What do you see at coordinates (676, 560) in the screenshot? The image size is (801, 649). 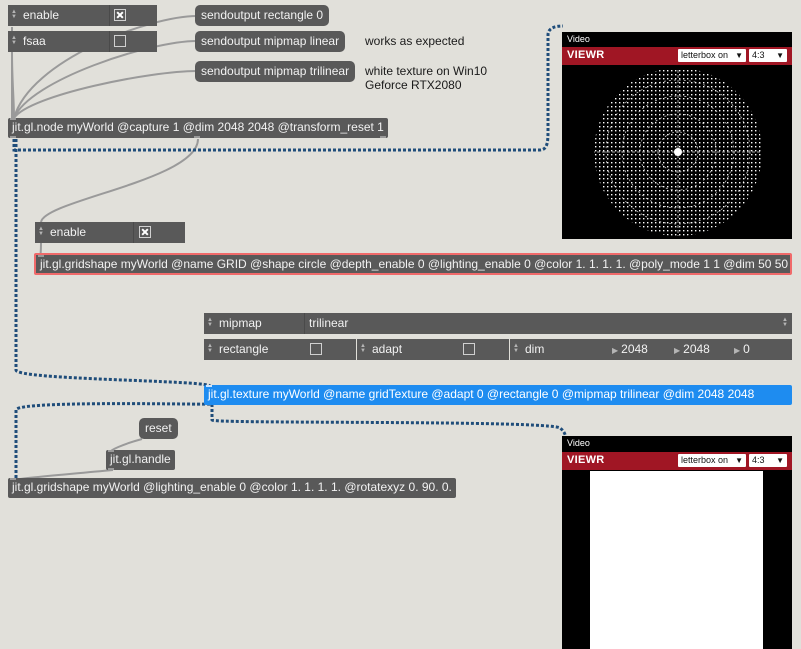 I see `white-texture-render` at bounding box center [676, 560].